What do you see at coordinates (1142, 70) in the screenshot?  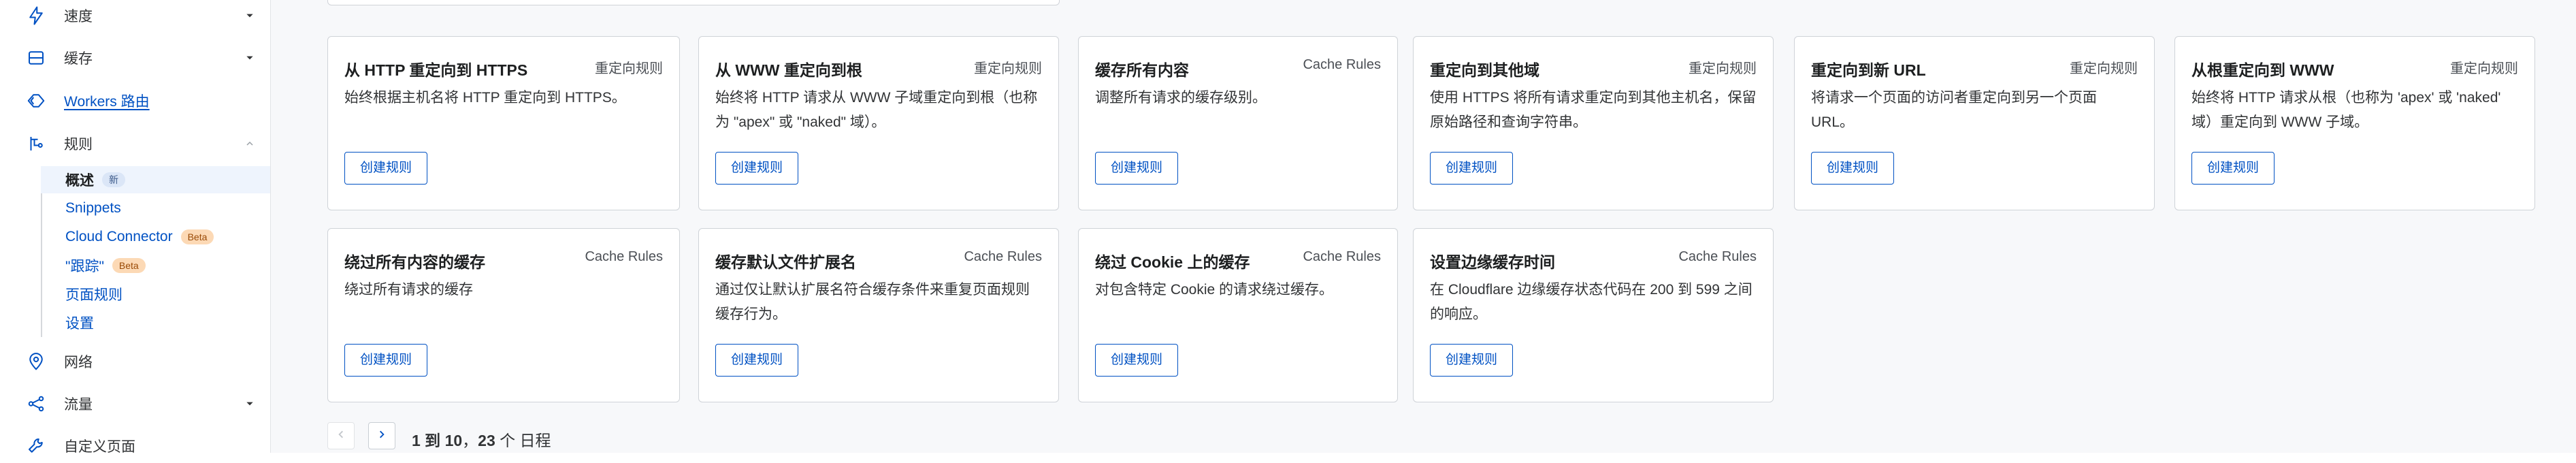 I see `card-title: 缓存所有内容` at bounding box center [1142, 70].